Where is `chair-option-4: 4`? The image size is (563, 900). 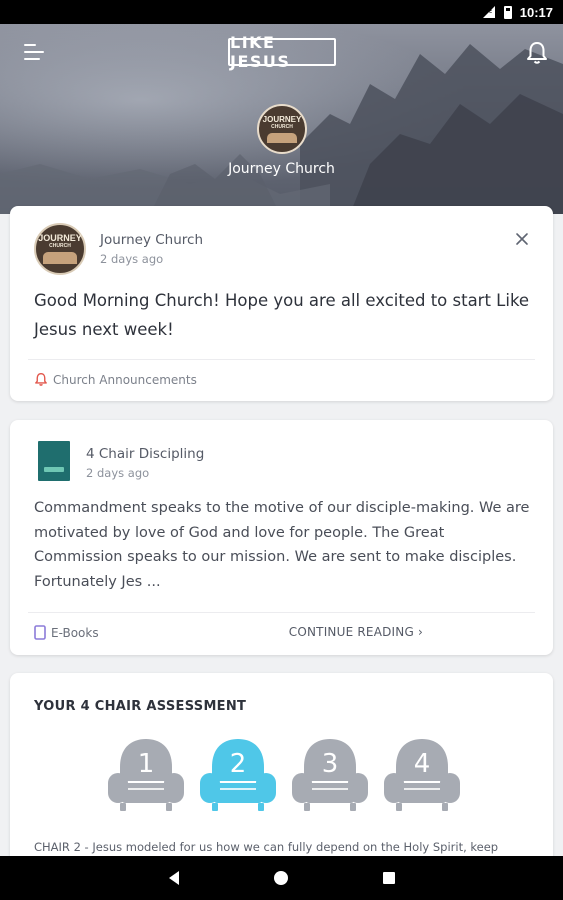 chair-option-4: 4 is located at coordinates (422, 776).